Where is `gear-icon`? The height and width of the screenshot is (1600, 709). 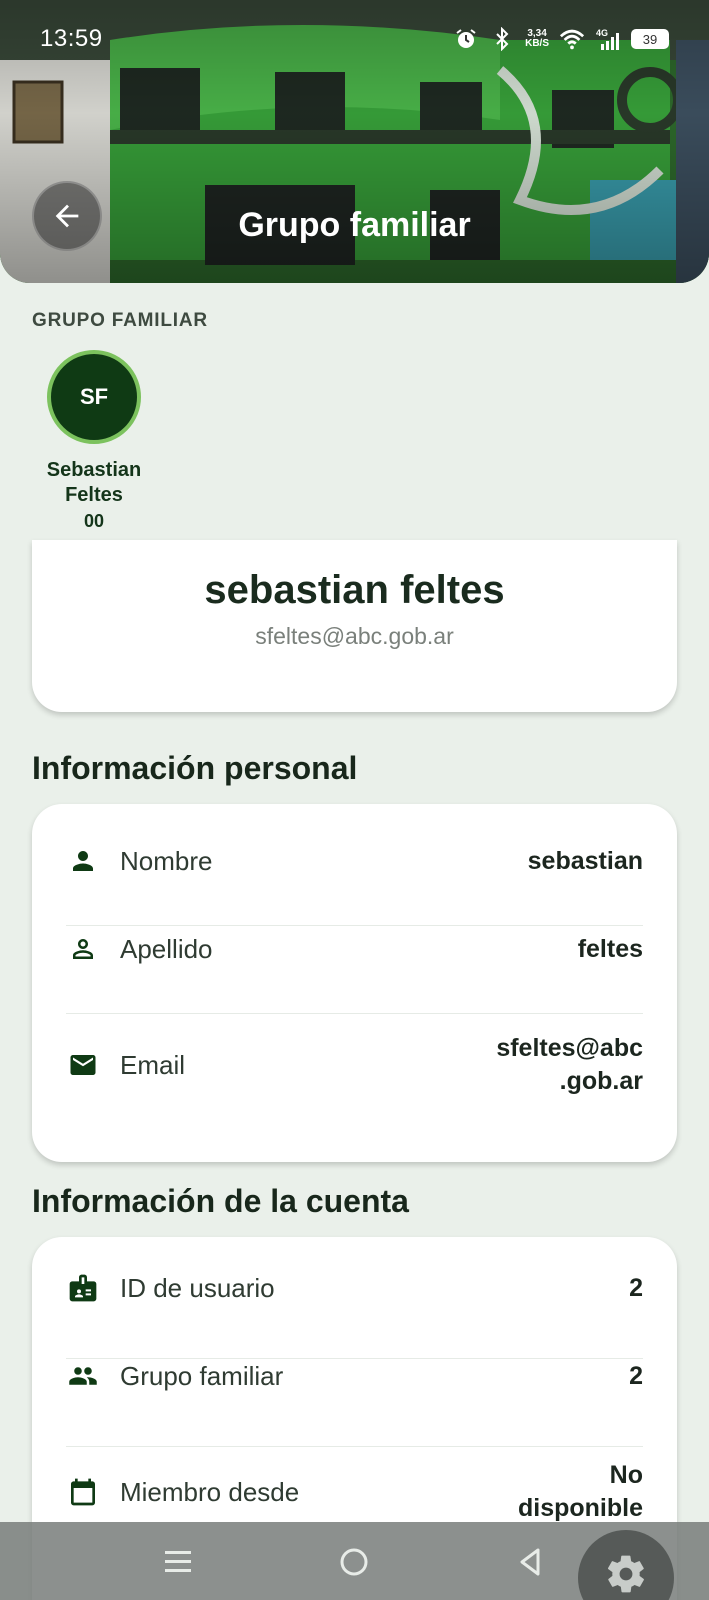
gear-icon is located at coordinates (625, 1574).